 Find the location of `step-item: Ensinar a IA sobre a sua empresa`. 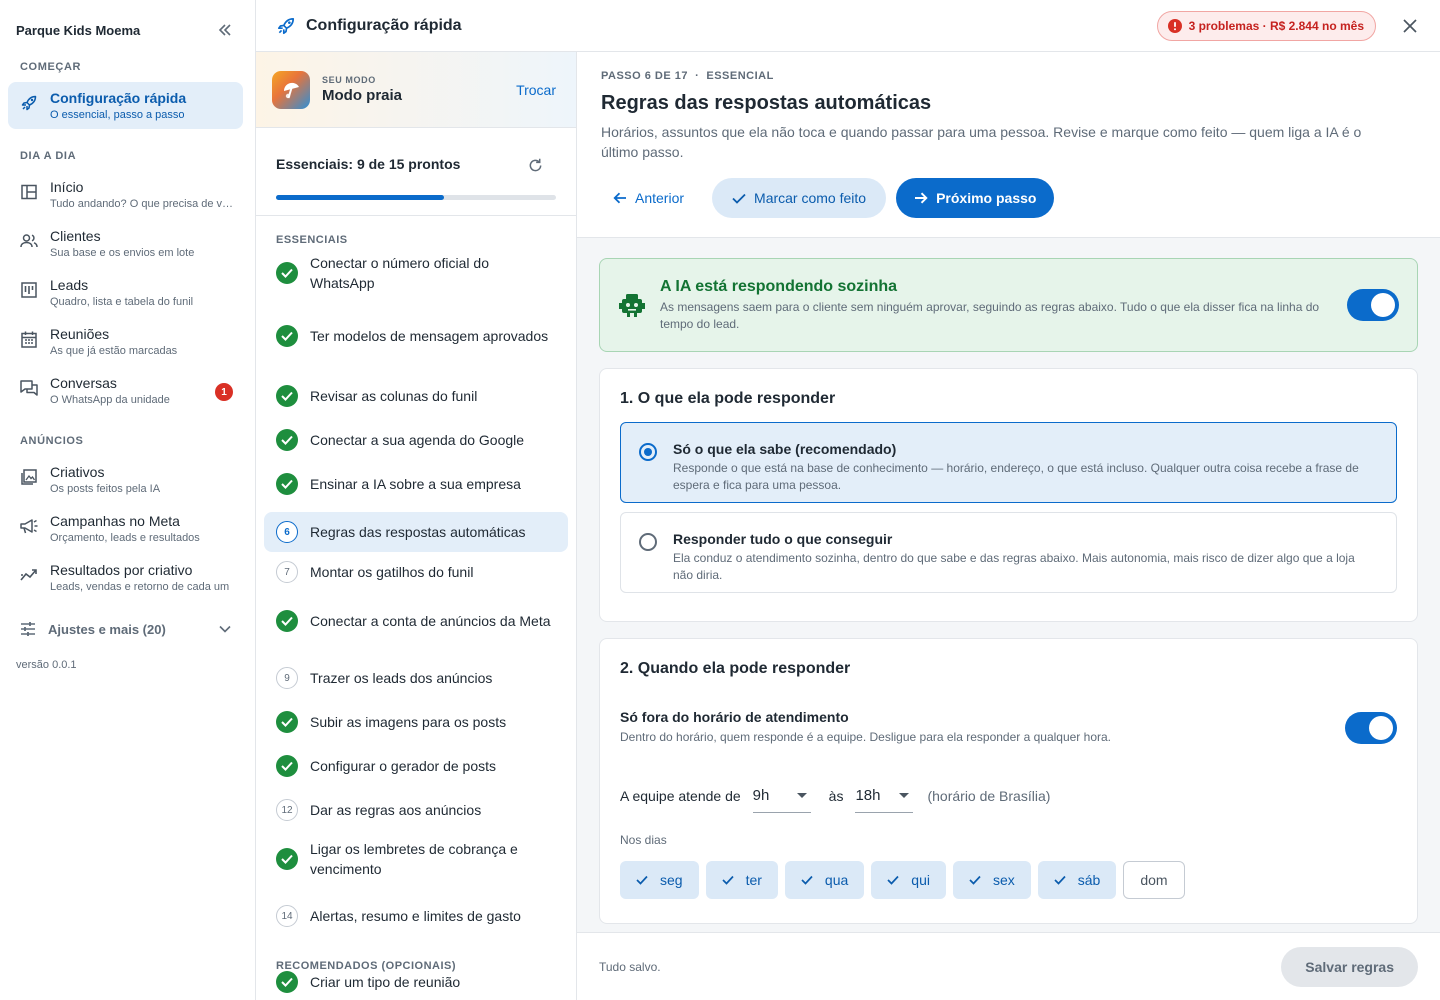

step-item: Ensinar a IA sobre a sua empresa is located at coordinates (416, 484).